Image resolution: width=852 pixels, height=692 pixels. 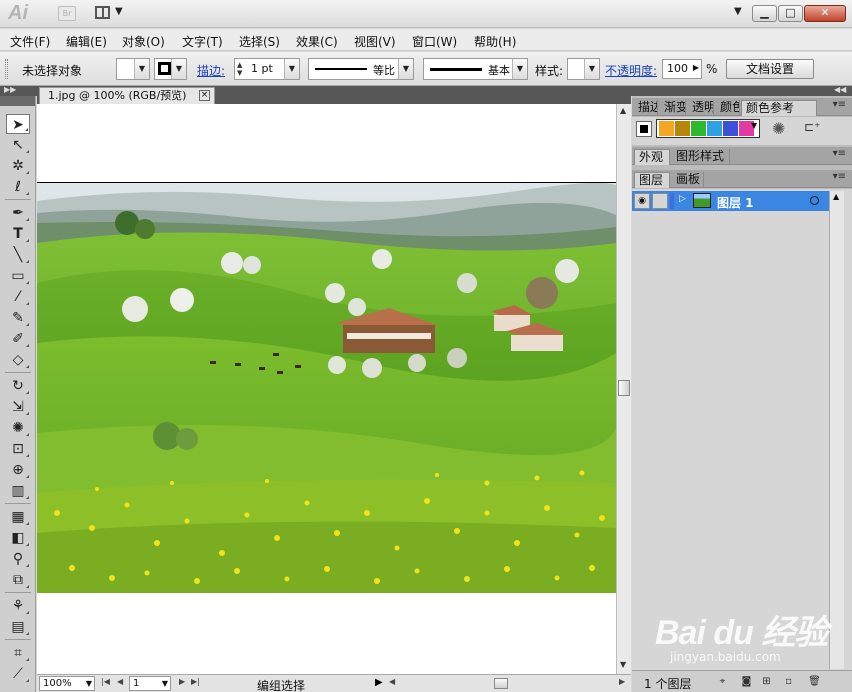 I want to click on next-artboard-icon: ▶, so click(x=182, y=681).